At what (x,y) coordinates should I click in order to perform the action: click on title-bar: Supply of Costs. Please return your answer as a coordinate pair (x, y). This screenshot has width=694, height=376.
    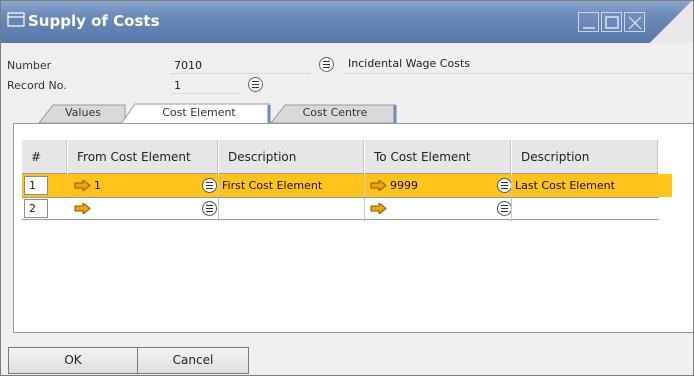
    Looking at the image, I should click on (347, 22).